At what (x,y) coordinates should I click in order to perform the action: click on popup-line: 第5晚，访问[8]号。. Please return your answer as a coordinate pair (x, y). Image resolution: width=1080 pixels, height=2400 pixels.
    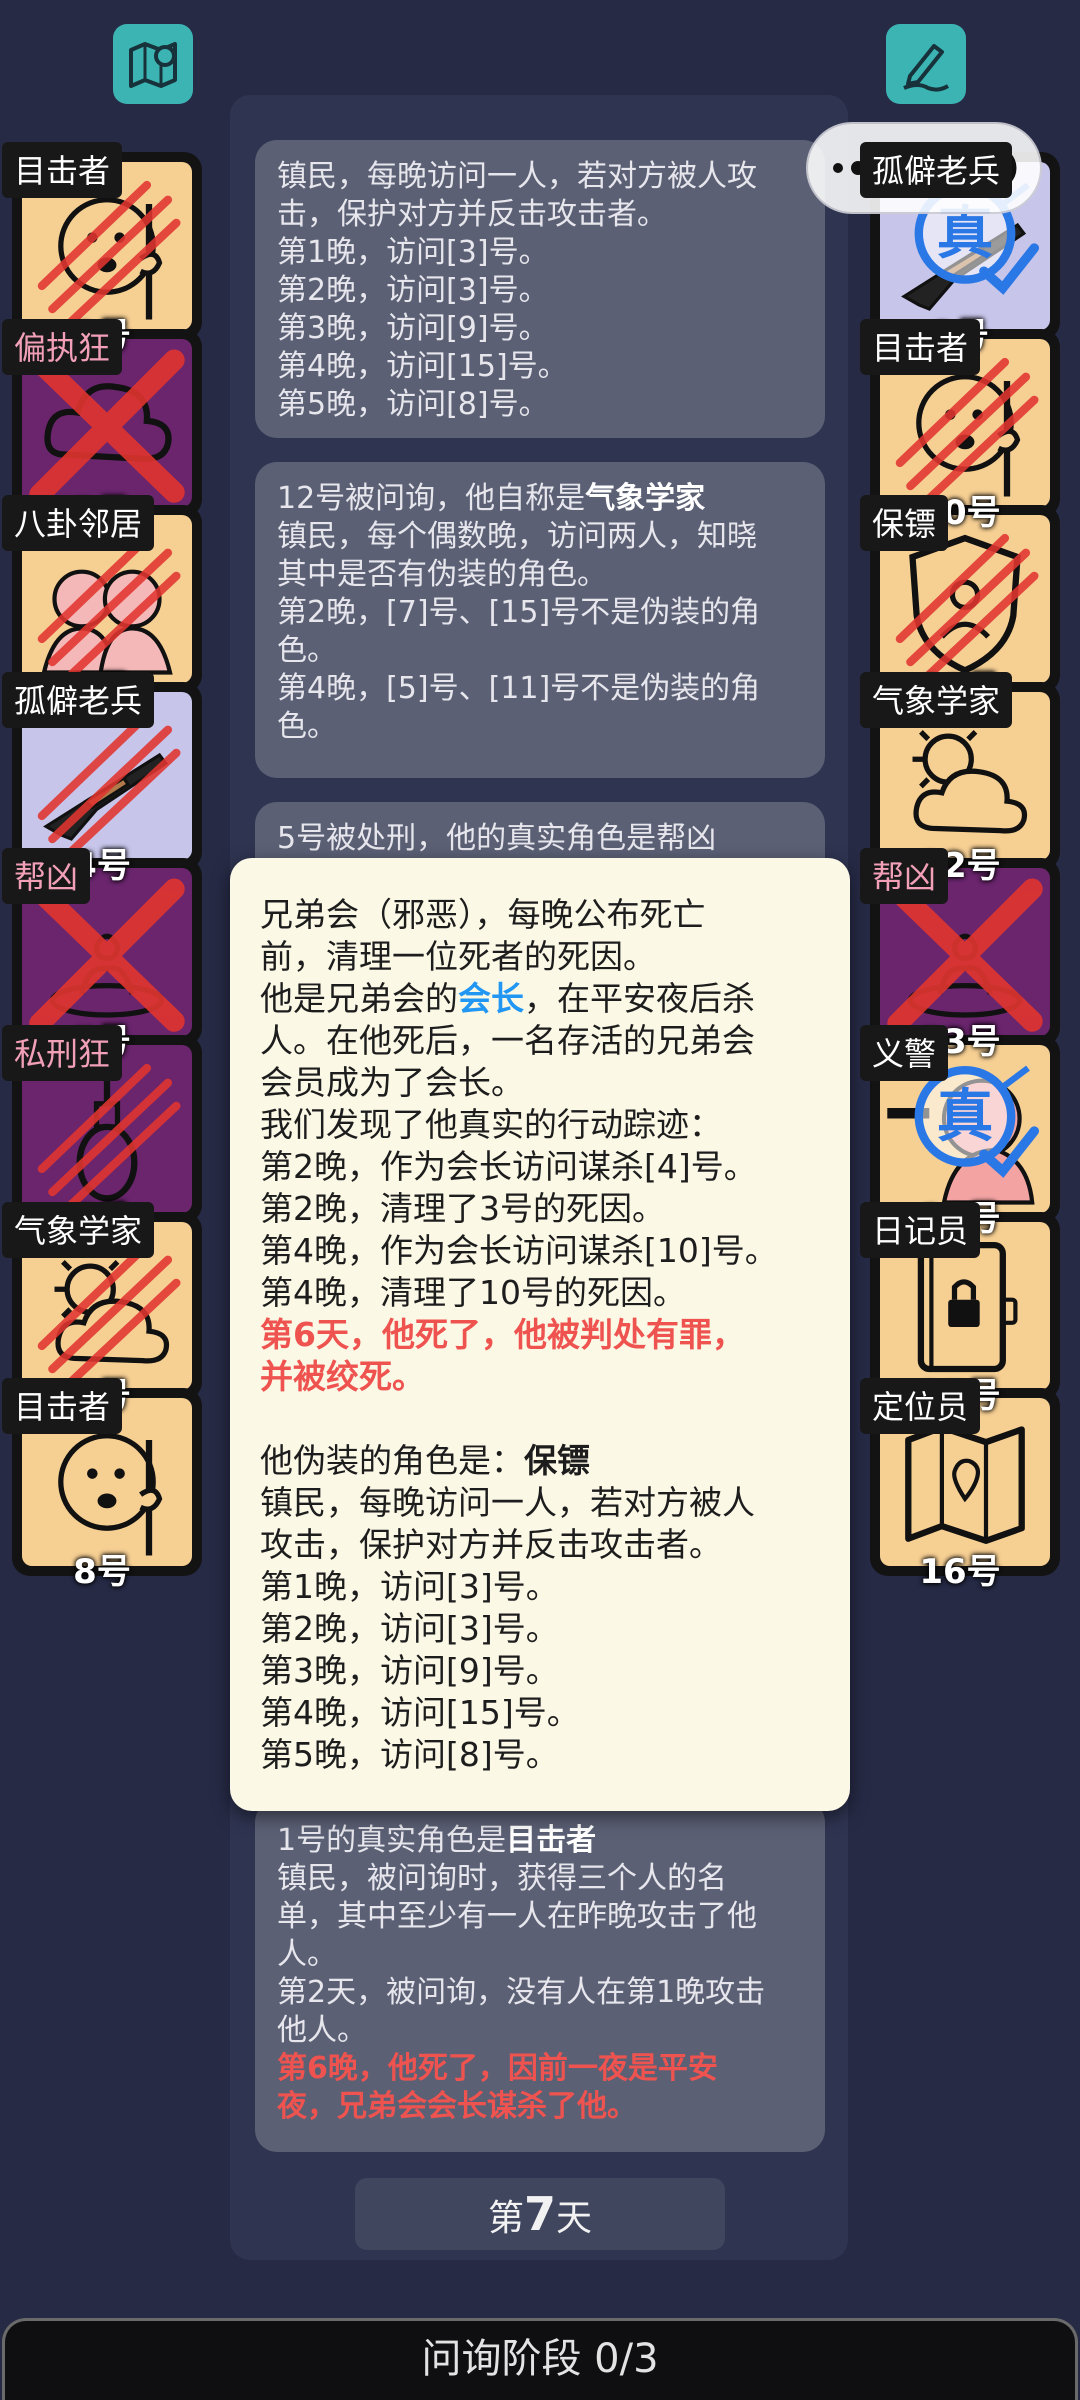
    Looking at the image, I should click on (409, 1754).